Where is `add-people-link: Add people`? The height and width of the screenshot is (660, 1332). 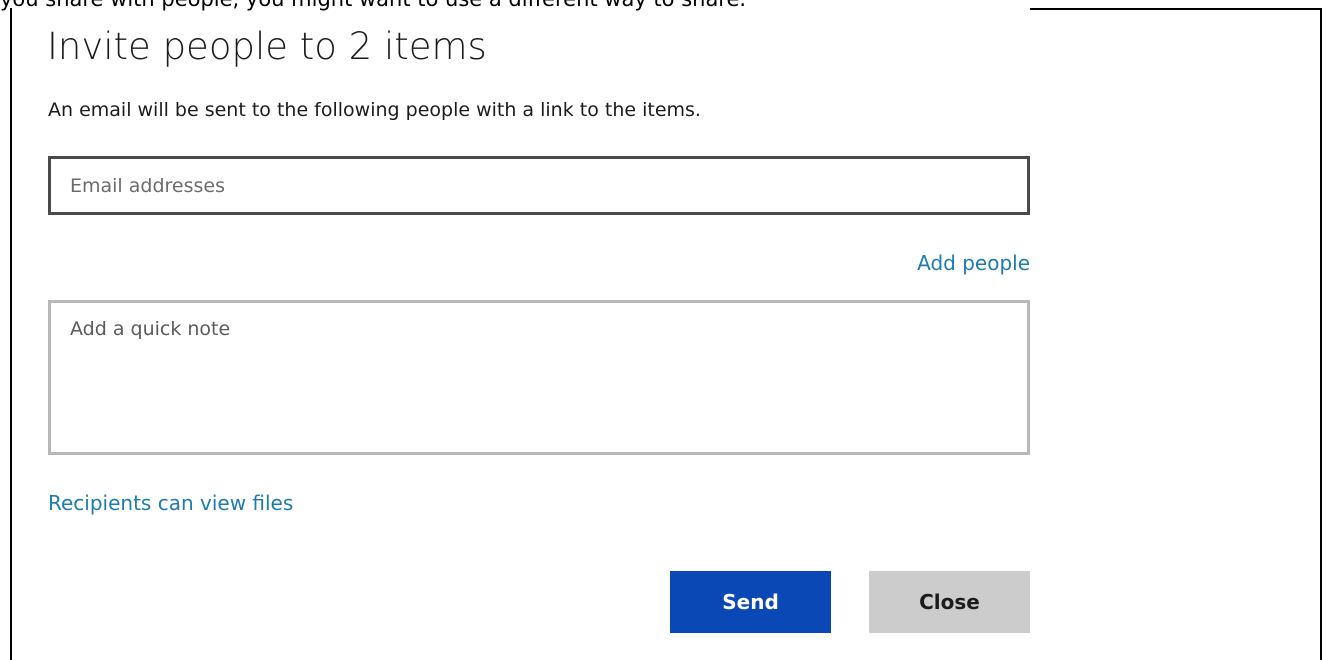 add-people-link: Add people is located at coordinates (973, 263).